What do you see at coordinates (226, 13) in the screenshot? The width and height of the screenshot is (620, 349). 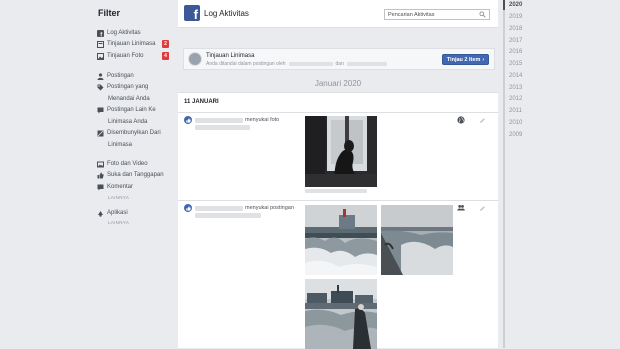 I see `page-title: Log Aktivitas` at bounding box center [226, 13].